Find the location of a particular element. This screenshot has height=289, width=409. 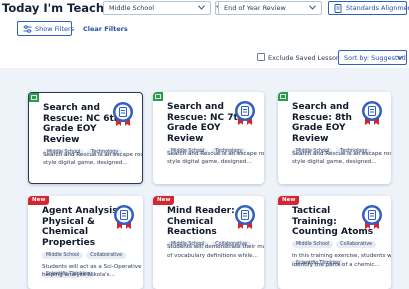

standards-alignment-button: Standards Alignment is located at coordinates (368, 8).